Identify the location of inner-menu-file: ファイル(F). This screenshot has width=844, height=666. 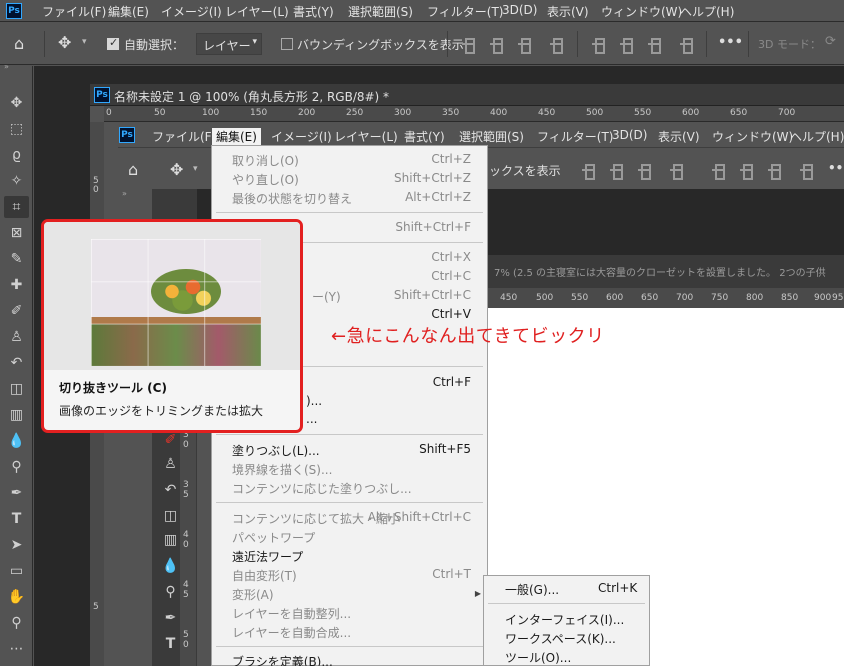
(184, 136).